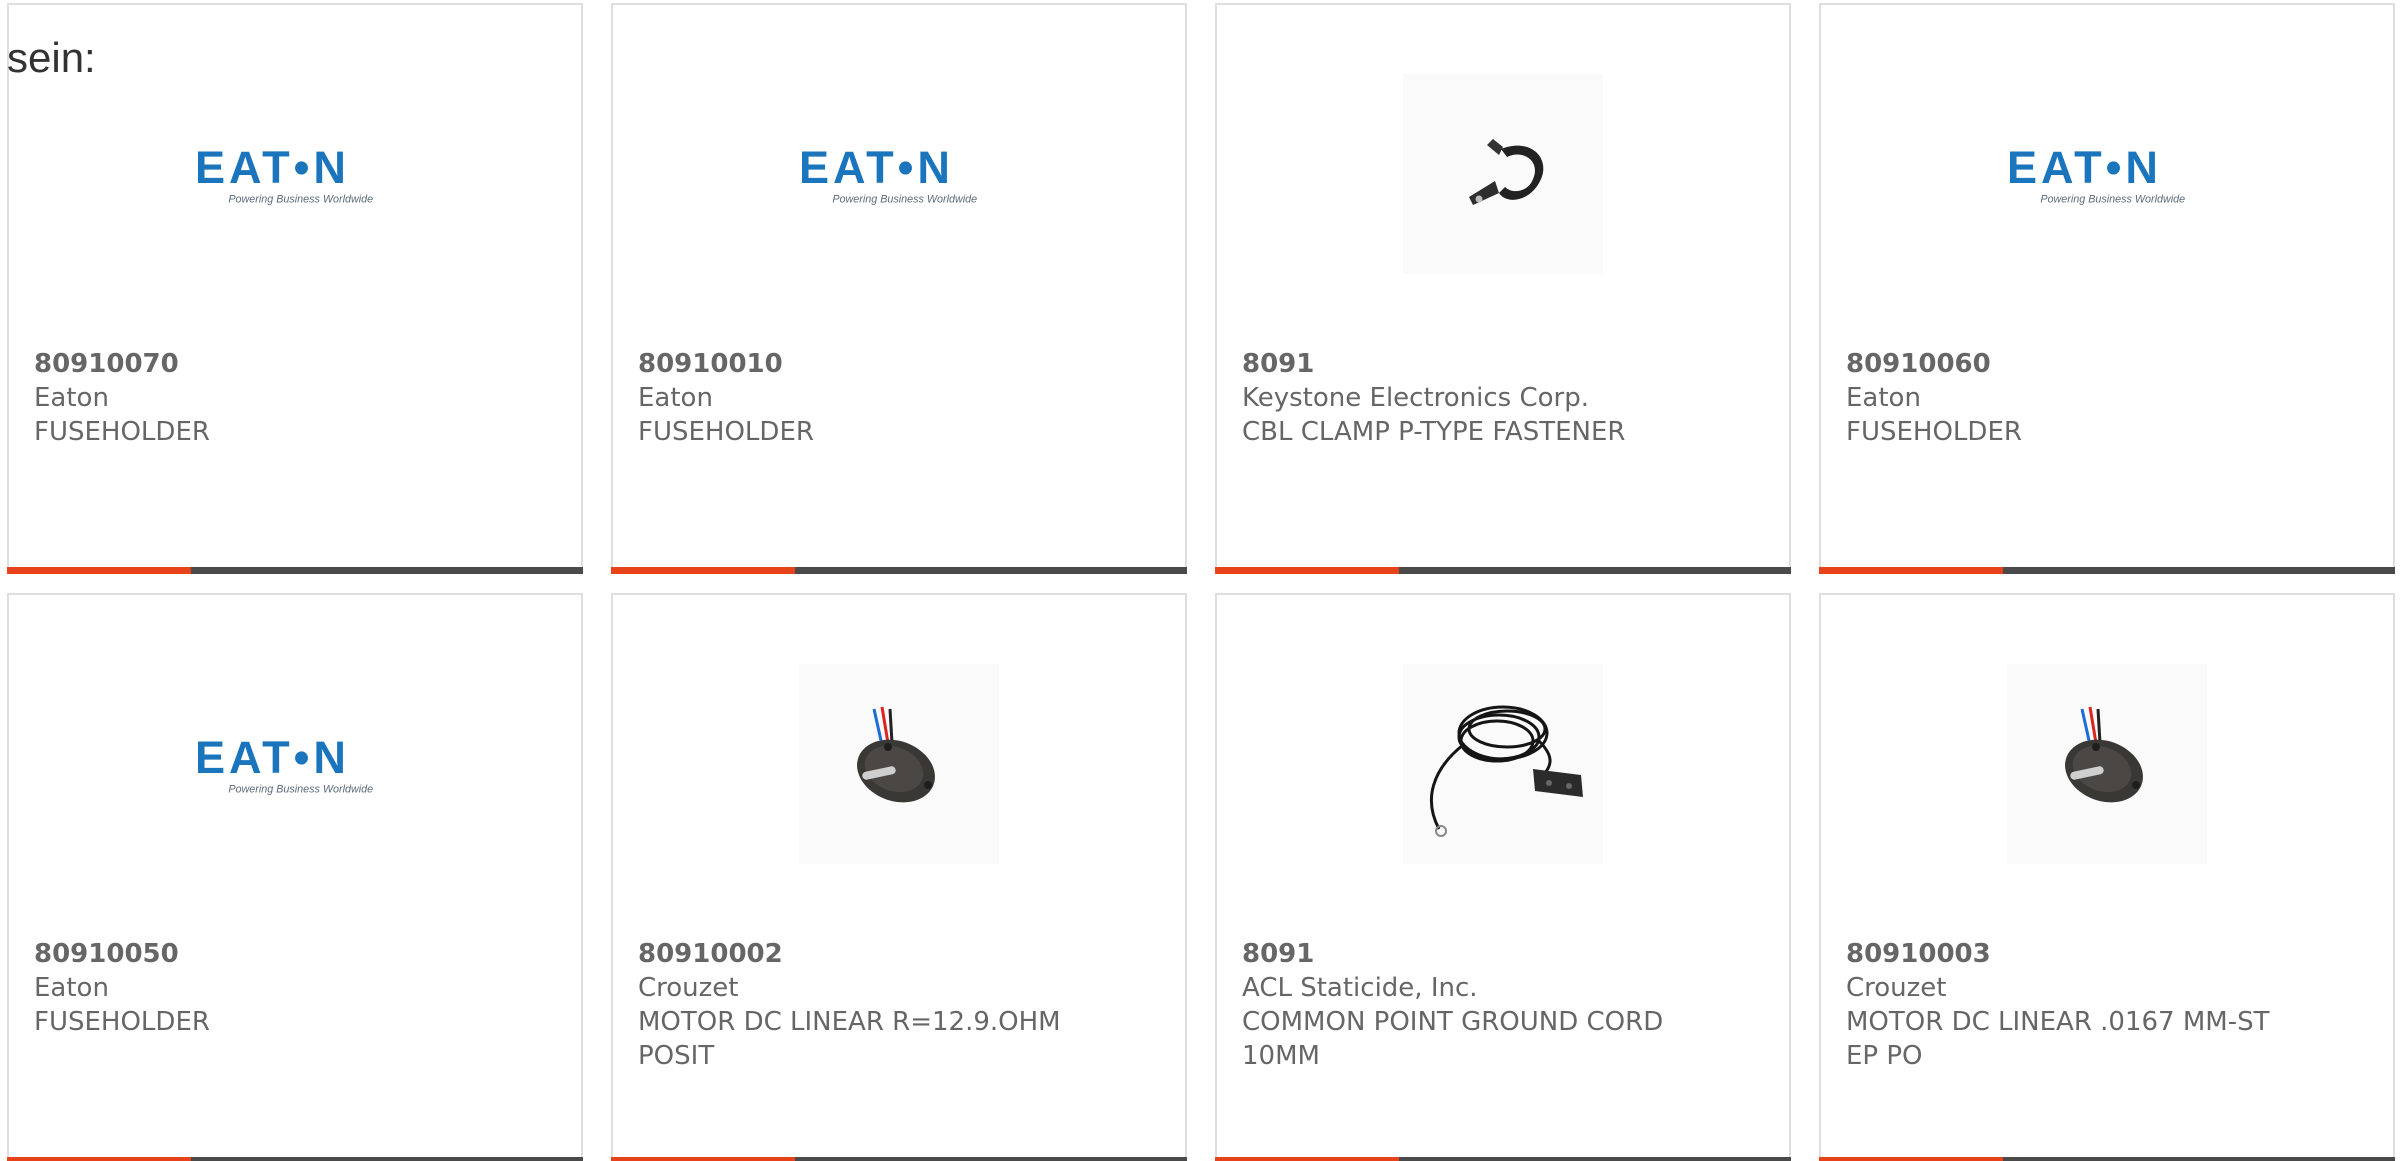  What do you see at coordinates (1416, 398) in the screenshot?
I see `manufacturer: Keystone Electronics Corp.` at bounding box center [1416, 398].